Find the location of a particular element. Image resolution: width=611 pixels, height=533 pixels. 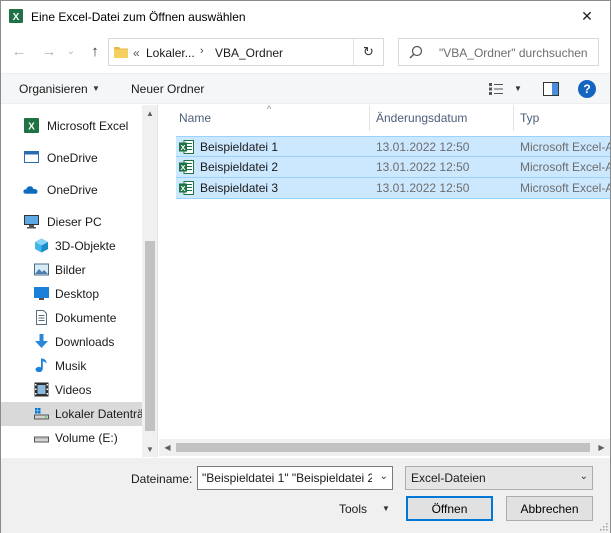

filename-value: "Beispieldatei 1" "Beispieldatei 2" "B is located at coordinates (287, 478).